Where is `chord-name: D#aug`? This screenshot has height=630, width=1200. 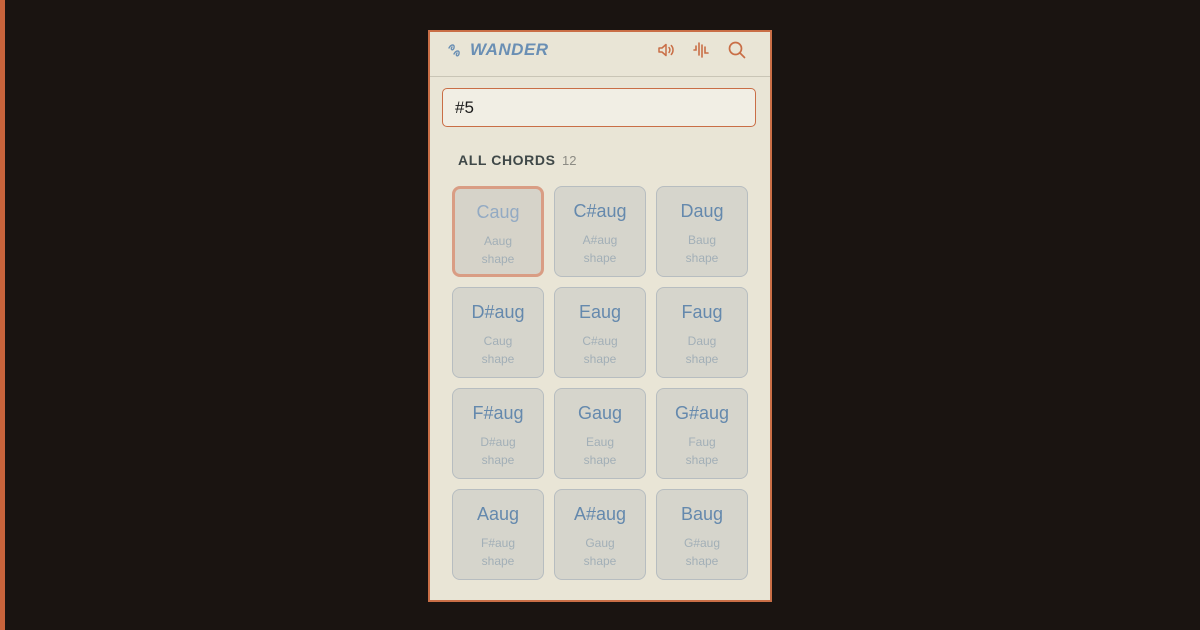
chord-name: D#aug is located at coordinates (498, 312).